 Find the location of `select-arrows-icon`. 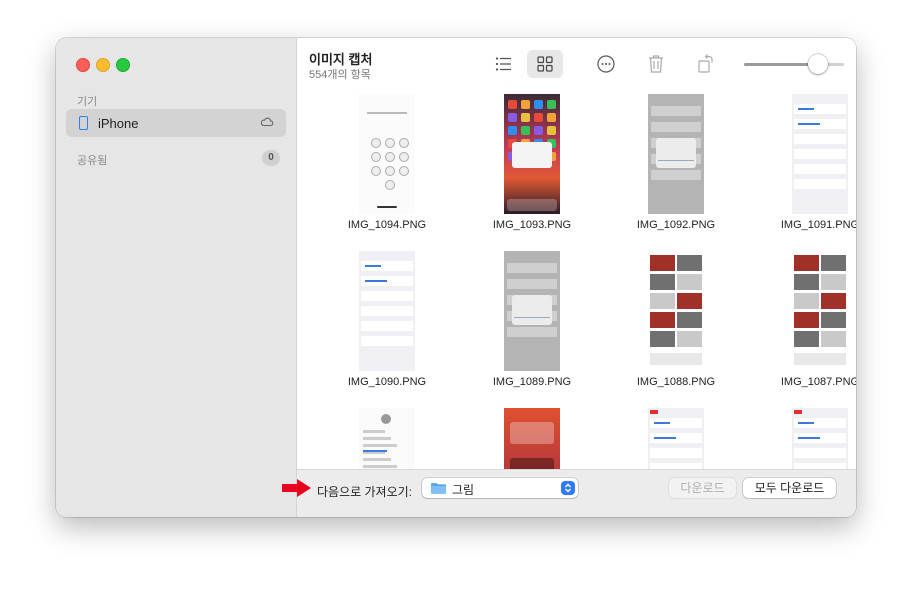

select-arrows-icon is located at coordinates (568, 488).